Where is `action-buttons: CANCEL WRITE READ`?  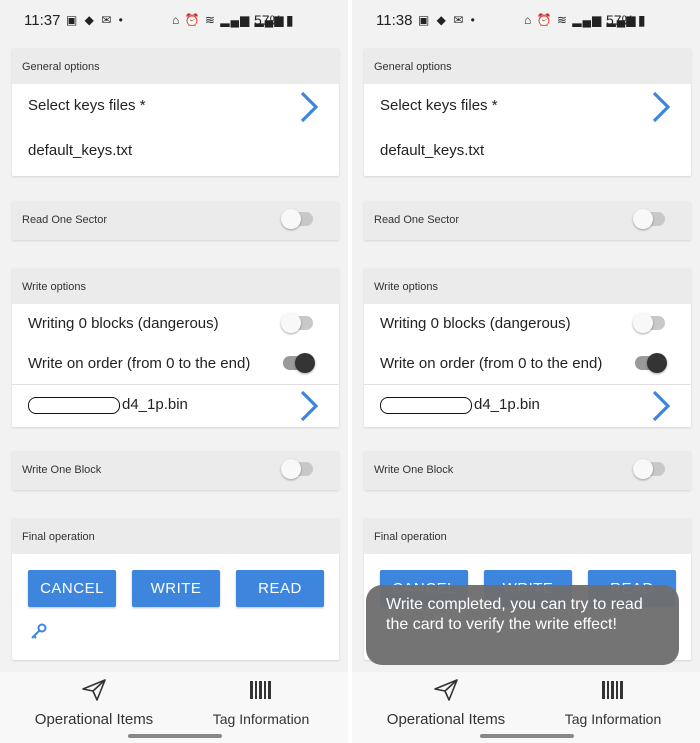
action-buttons: CANCEL WRITE READ is located at coordinates (175, 583).